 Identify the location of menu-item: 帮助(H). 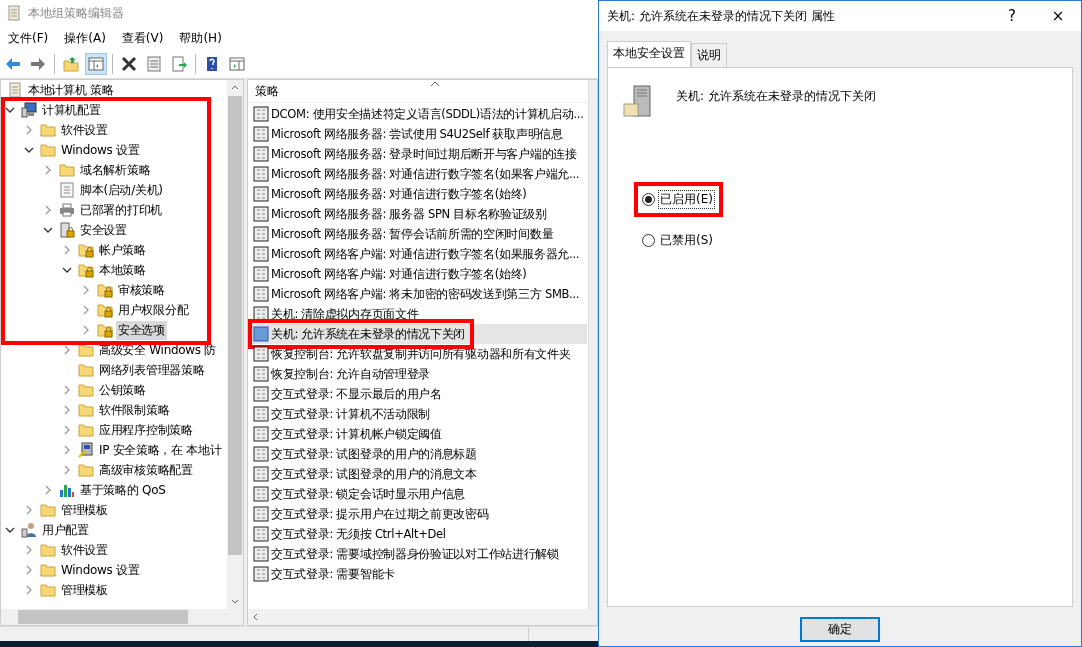
(200, 38).